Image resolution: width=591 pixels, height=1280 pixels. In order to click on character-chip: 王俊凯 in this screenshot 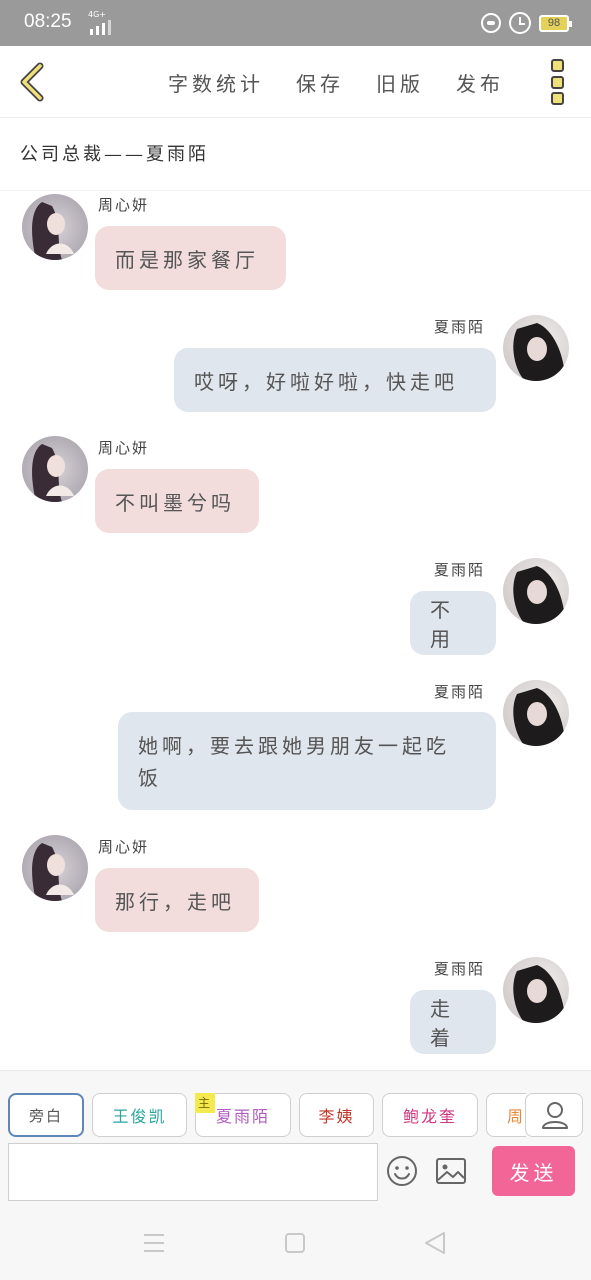, I will do `click(139, 1115)`.